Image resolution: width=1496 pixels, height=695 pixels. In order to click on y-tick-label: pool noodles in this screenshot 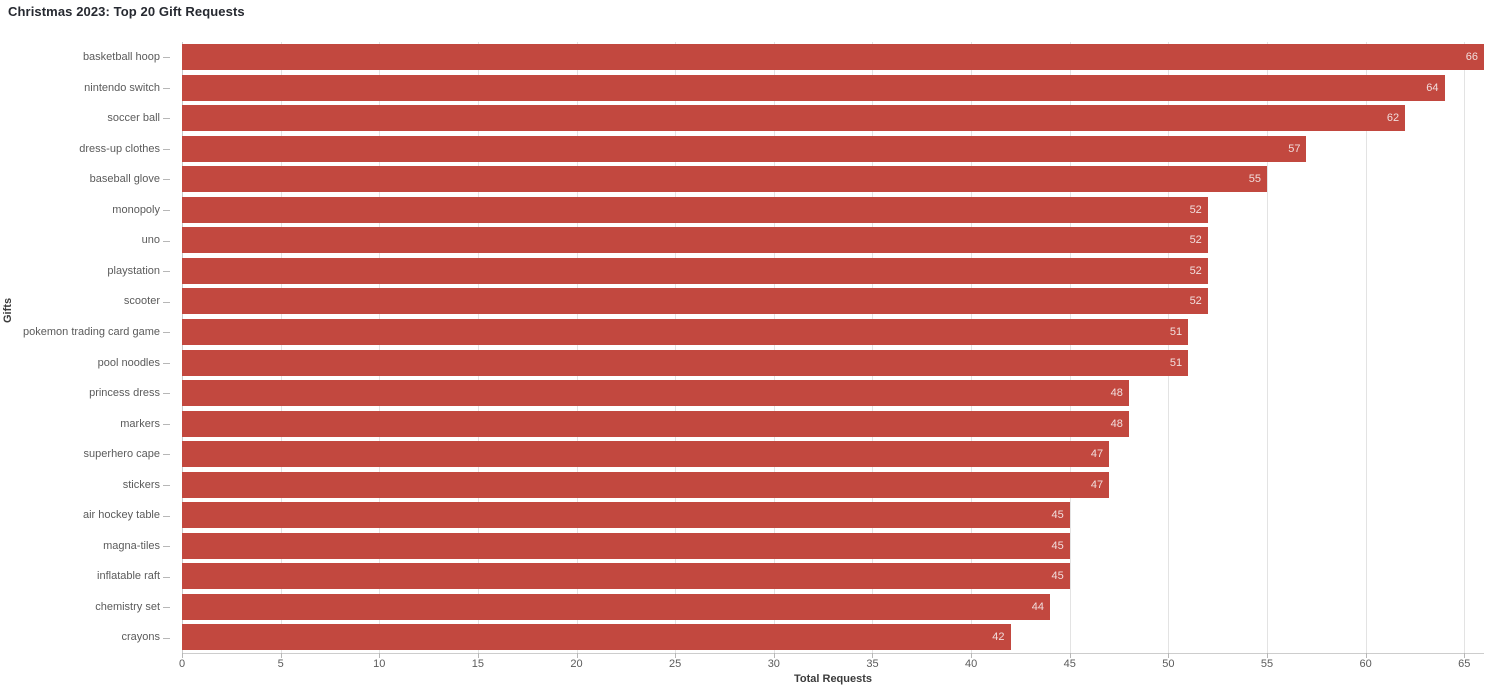, I will do `click(128, 362)`.